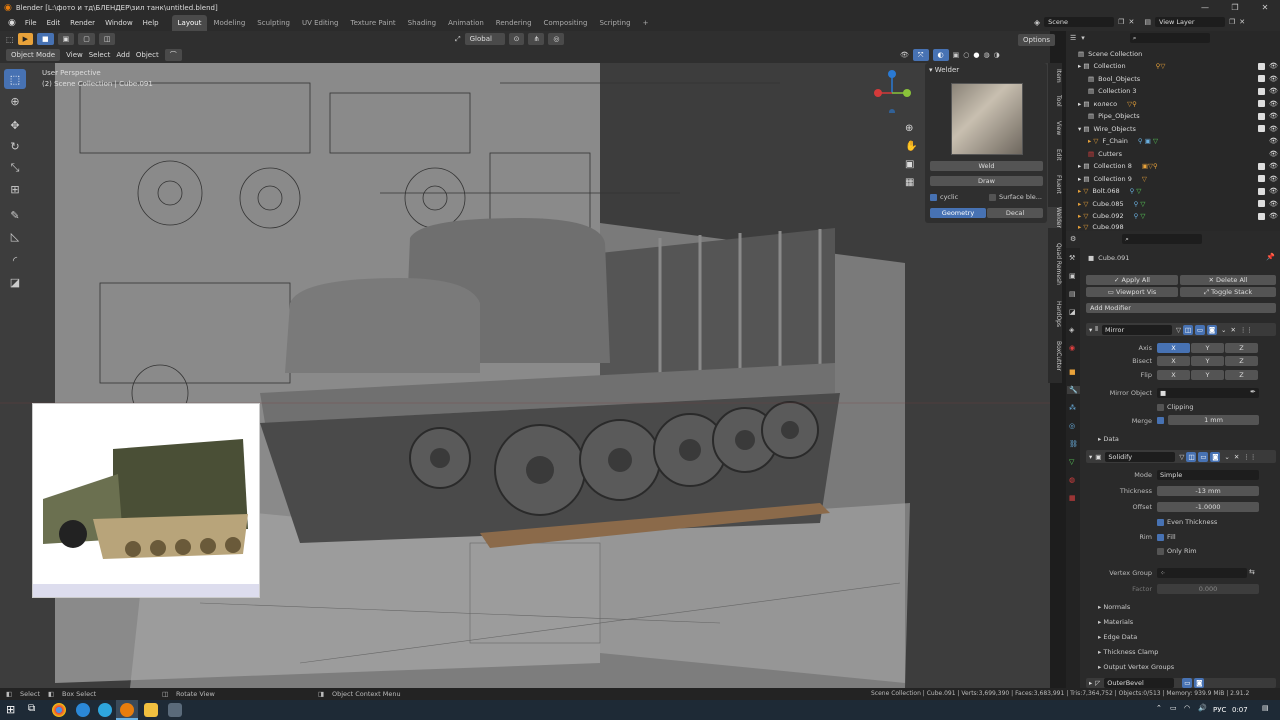  What do you see at coordinates (119, 23) in the screenshot?
I see `menu-window: Window` at bounding box center [119, 23].